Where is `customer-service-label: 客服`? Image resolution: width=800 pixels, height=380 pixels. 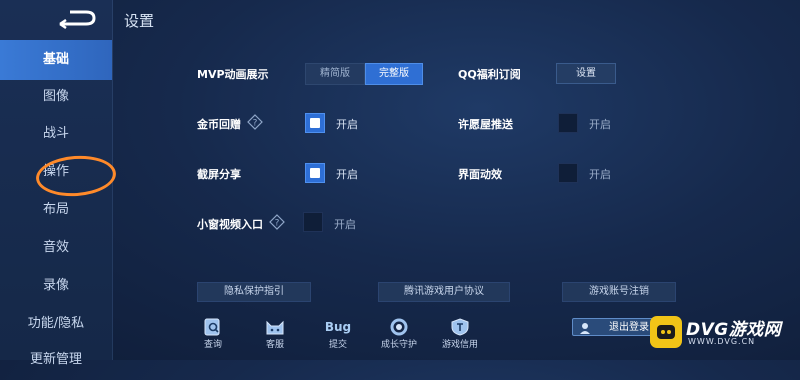
customer-service-label: 客服 is located at coordinates (274, 345).